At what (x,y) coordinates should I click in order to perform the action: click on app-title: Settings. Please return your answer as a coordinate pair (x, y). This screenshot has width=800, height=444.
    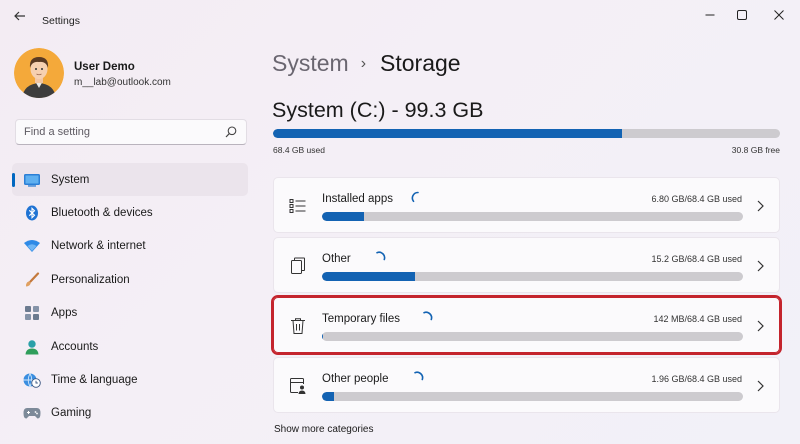
    Looking at the image, I should click on (61, 21).